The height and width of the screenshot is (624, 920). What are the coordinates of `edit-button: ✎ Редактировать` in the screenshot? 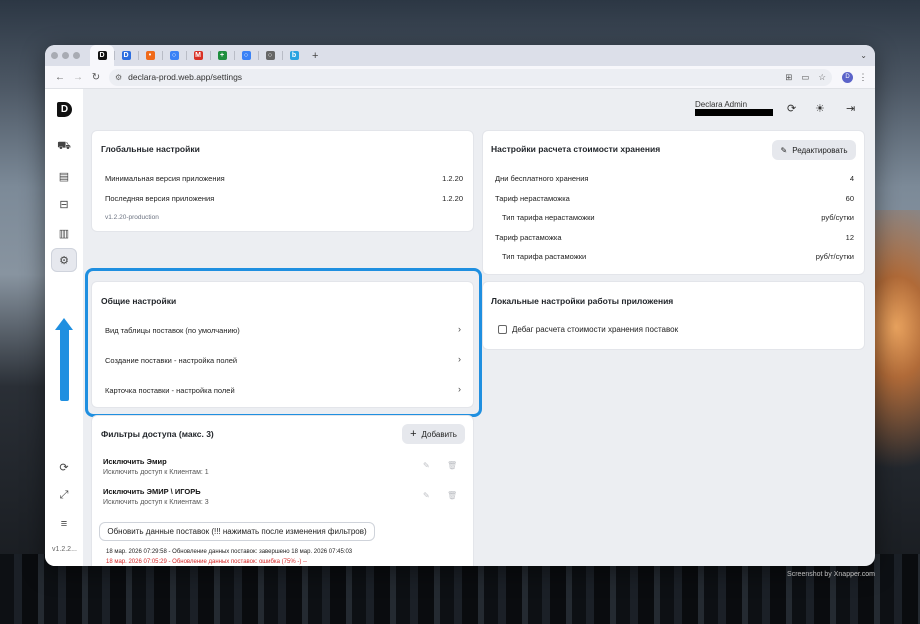 It's located at (814, 150).